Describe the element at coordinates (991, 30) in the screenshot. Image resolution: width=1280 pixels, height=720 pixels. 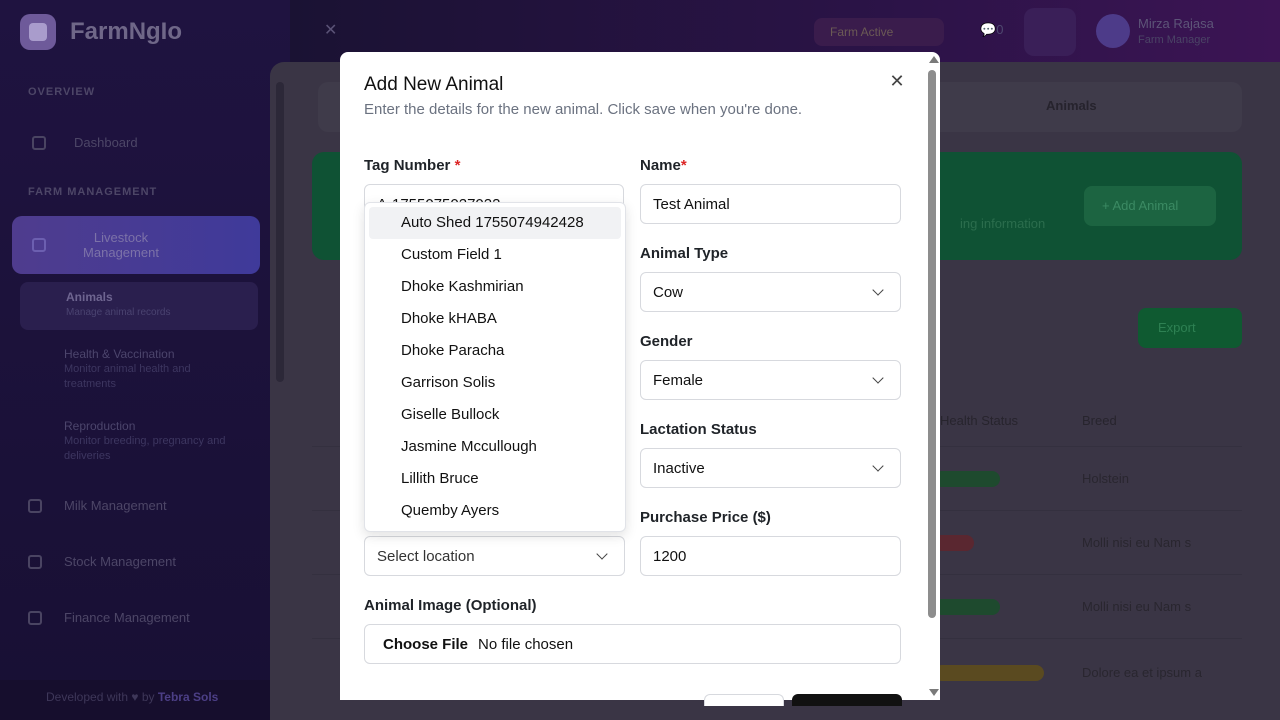
I see `chat-icon: 💬0` at that location.